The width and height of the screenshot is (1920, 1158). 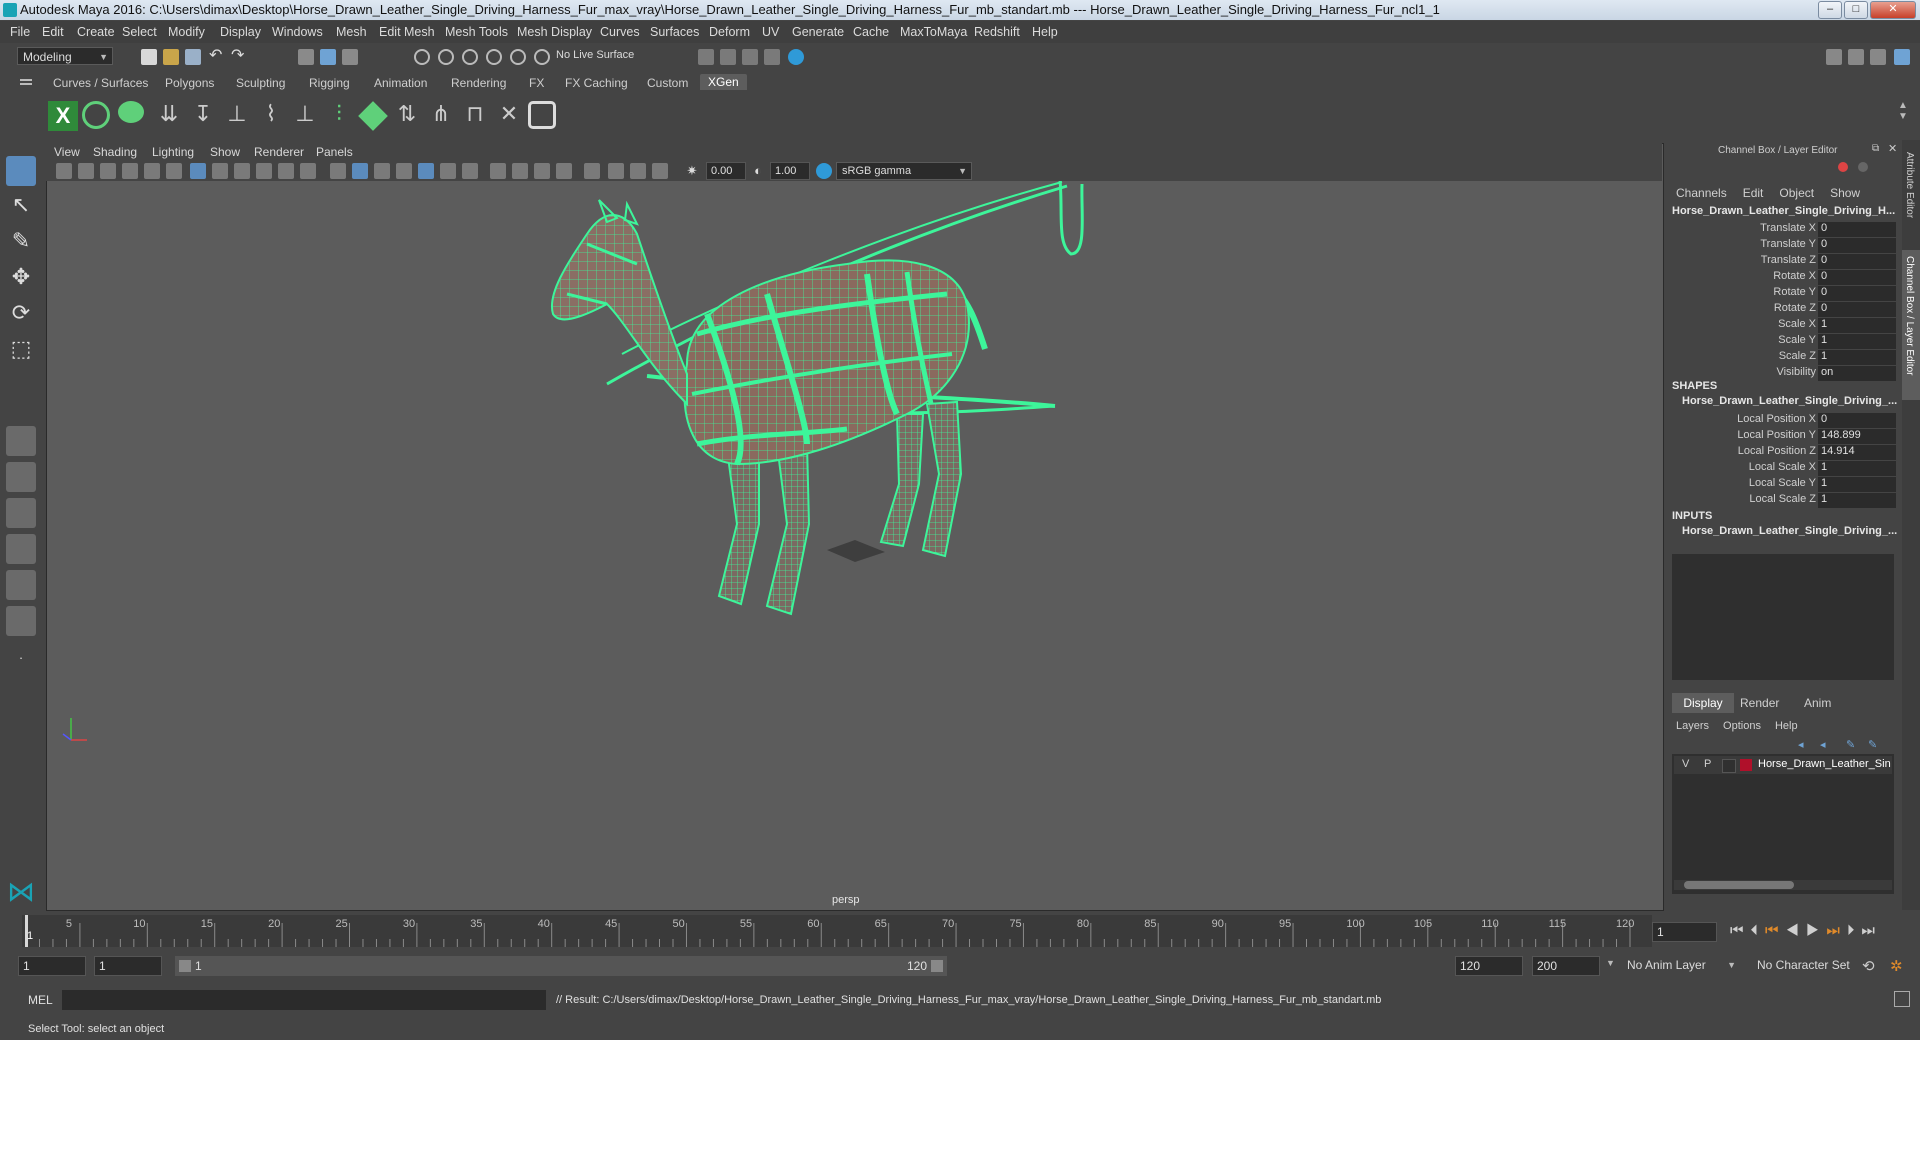 I want to click on channel-box-toggle-icon, so click(x=1902, y=57).